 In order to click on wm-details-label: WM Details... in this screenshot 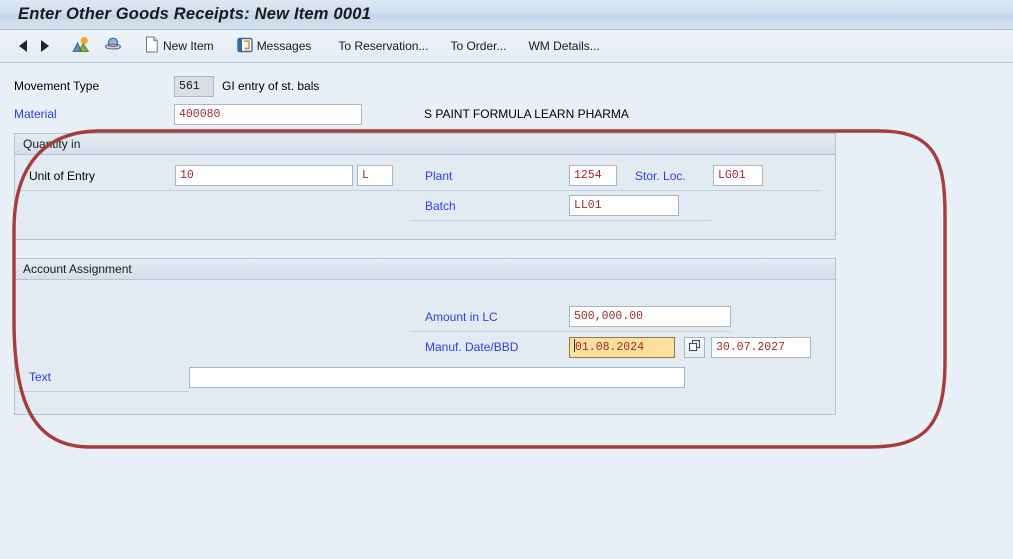, I will do `click(564, 46)`.